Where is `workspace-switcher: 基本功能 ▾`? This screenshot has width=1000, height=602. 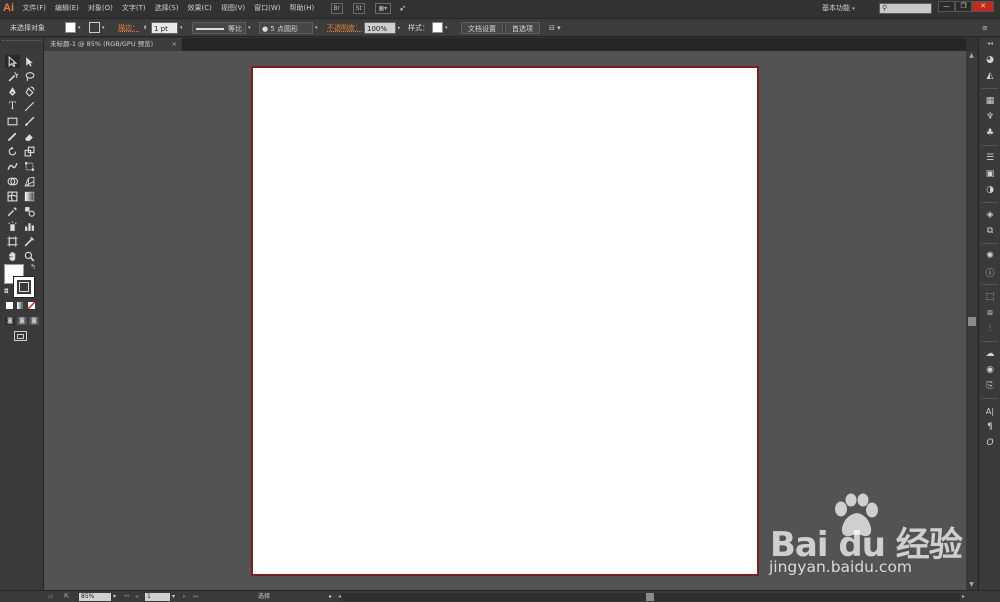 workspace-switcher: 基本功能 ▾ is located at coordinates (838, 8).